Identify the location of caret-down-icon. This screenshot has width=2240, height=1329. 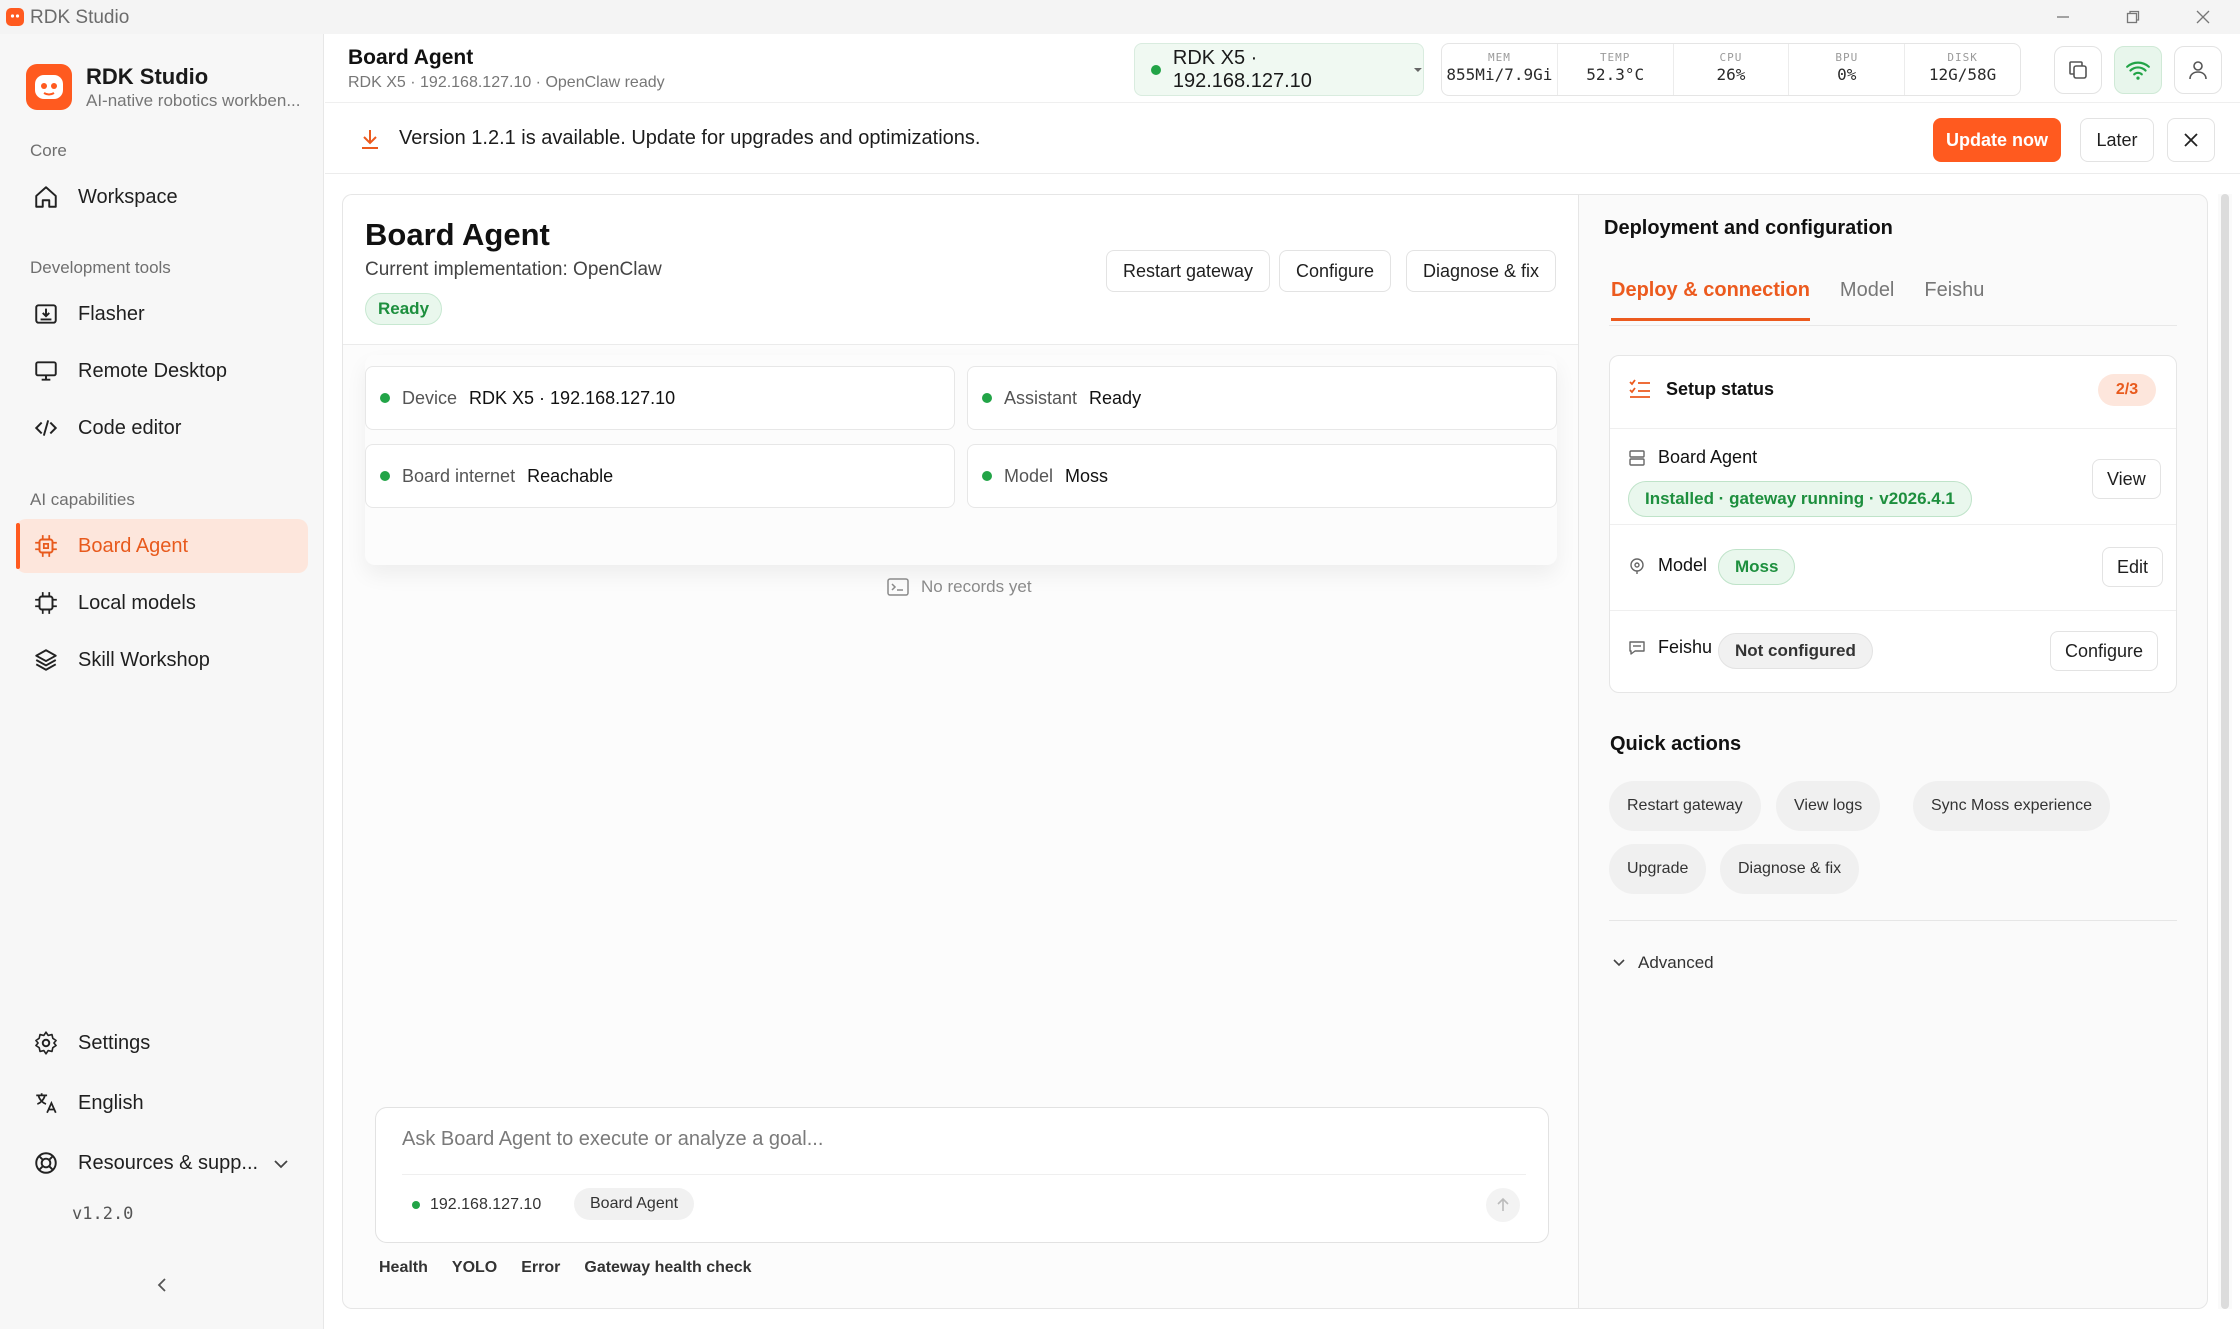
(1418, 69).